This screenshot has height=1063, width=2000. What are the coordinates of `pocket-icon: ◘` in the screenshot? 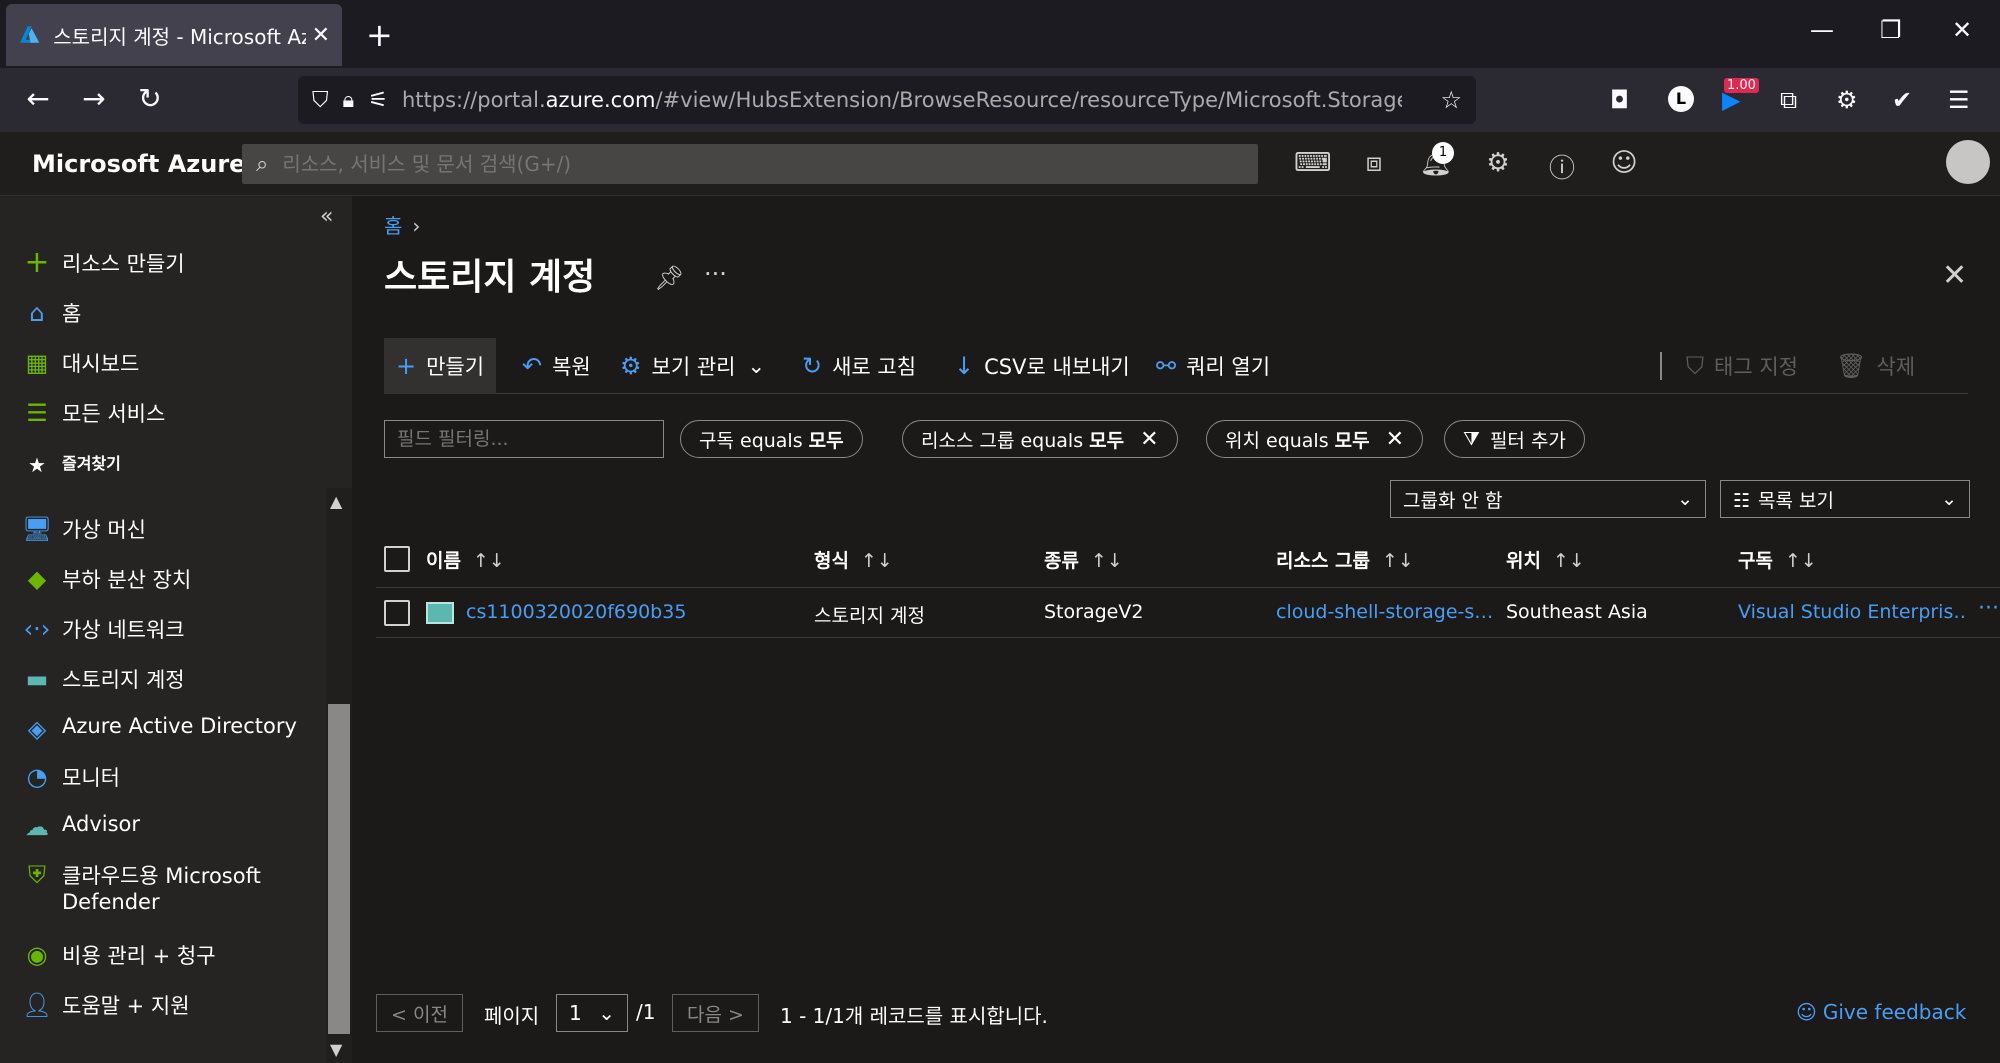 It's located at (1619, 100).